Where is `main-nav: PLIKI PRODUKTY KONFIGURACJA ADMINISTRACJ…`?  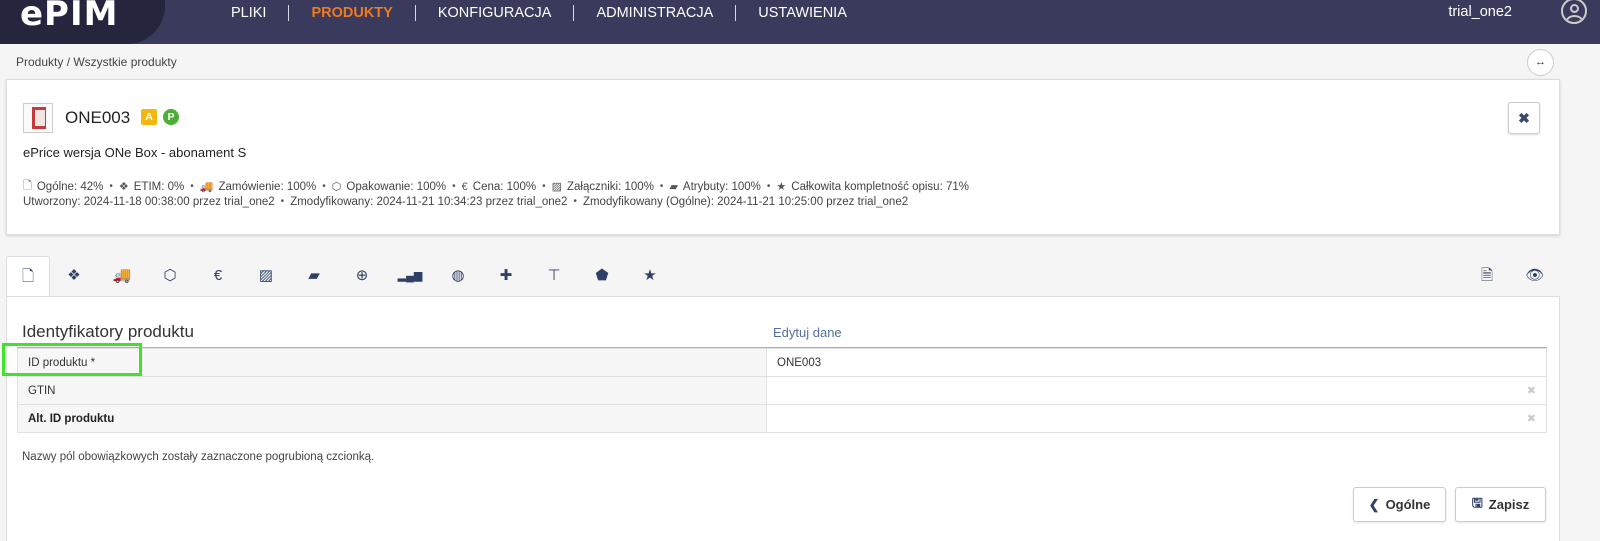 main-nav: PLIKI PRODUKTY KONFIGURACJA ADMINISTRACJ… is located at coordinates (539, 13).